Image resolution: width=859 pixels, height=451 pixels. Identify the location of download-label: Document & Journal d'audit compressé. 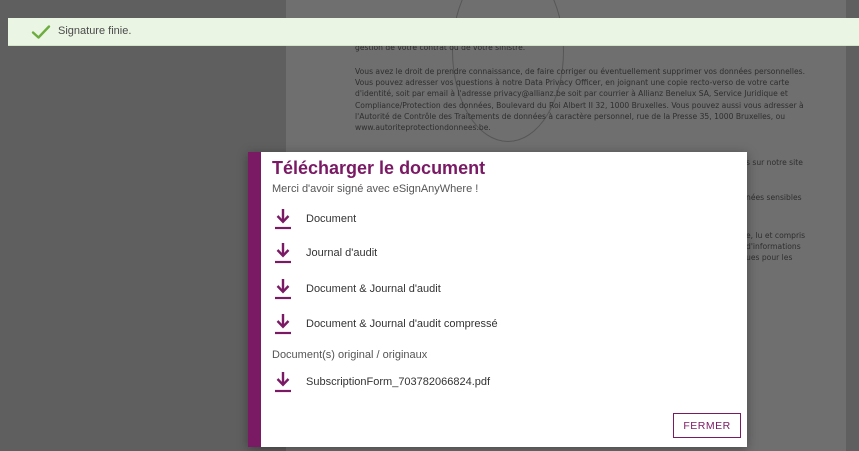
(402, 324).